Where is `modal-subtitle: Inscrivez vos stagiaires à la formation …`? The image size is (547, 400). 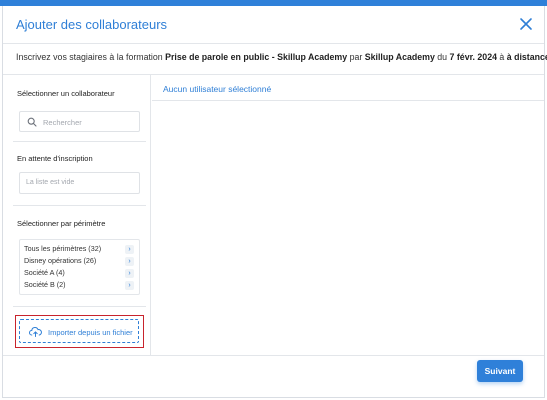
modal-subtitle: Inscrivez vos stagiaires à la formation … is located at coordinates (281, 57).